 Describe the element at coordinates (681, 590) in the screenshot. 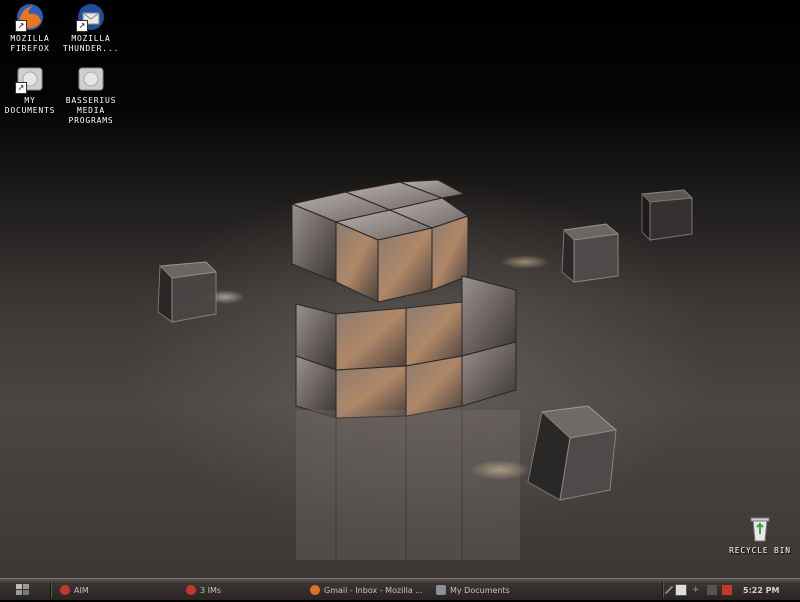

I see `network-icon` at that location.